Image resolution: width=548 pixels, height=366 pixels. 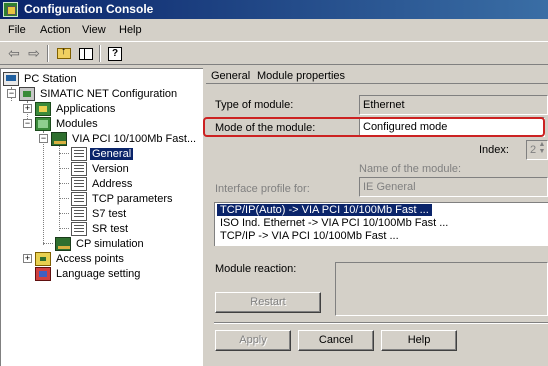 I want to click on restart-button: Restart, so click(x=268, y=302).